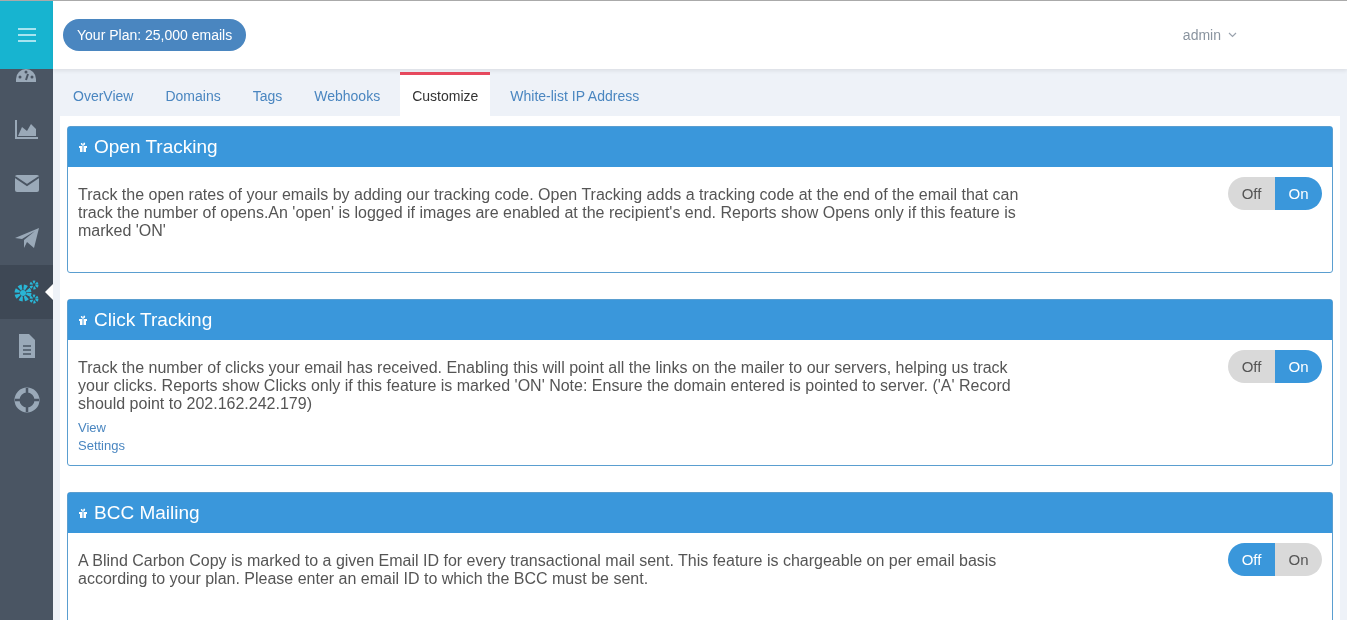 The image size is (1347, 620). I want to click on sidebar-item, so click(26, 292).